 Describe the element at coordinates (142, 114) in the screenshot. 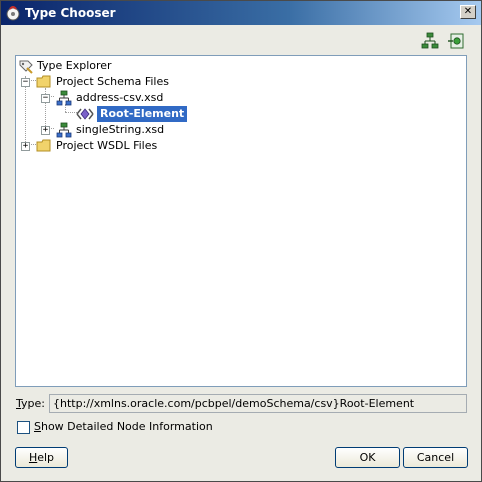

I see `tree-label-selected: Root-Element` at that location.